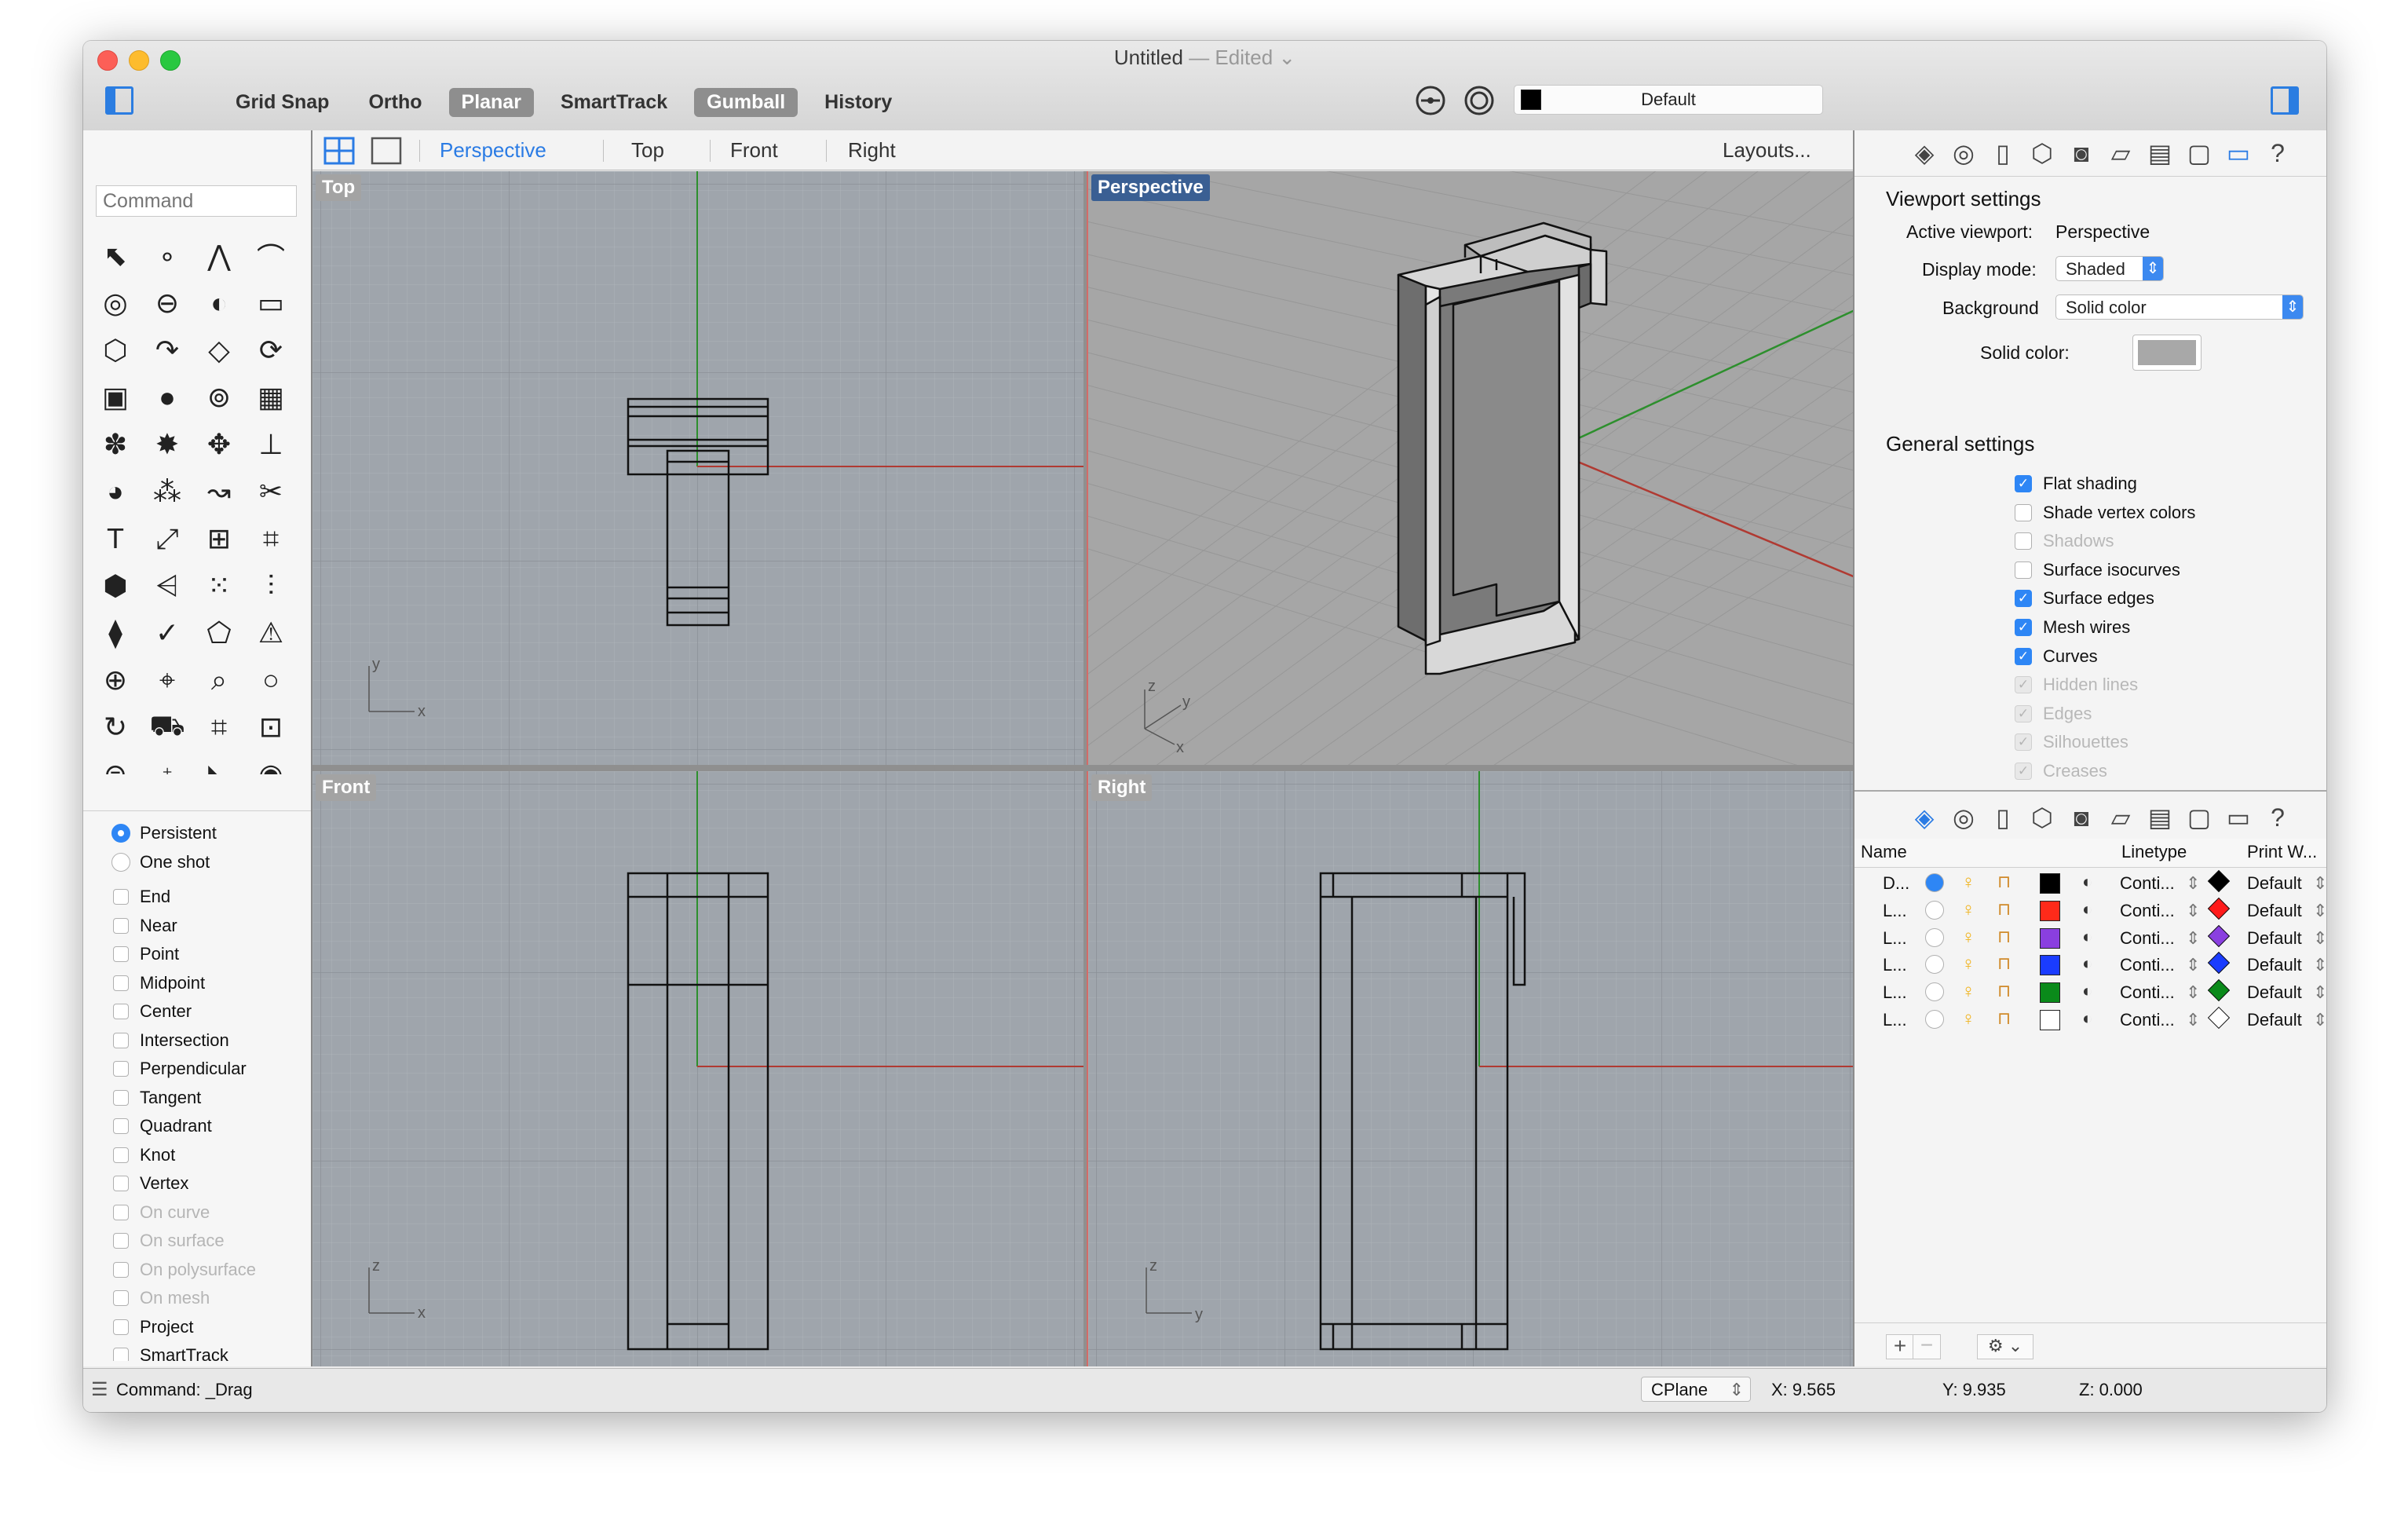  Describe the element at coordinates (197, 1011) in the screenshot. I see `osnap-item: Center` at that location.